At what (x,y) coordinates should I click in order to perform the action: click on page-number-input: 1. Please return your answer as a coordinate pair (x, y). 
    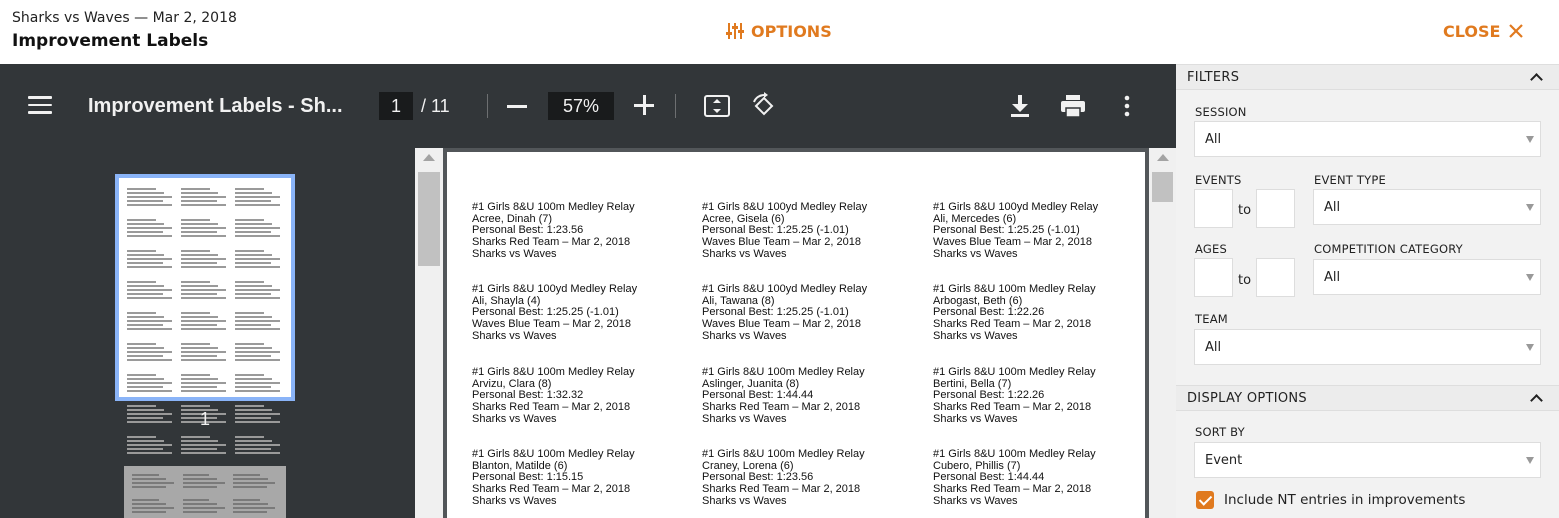
    Looking at the image, I should click on (396, 106).